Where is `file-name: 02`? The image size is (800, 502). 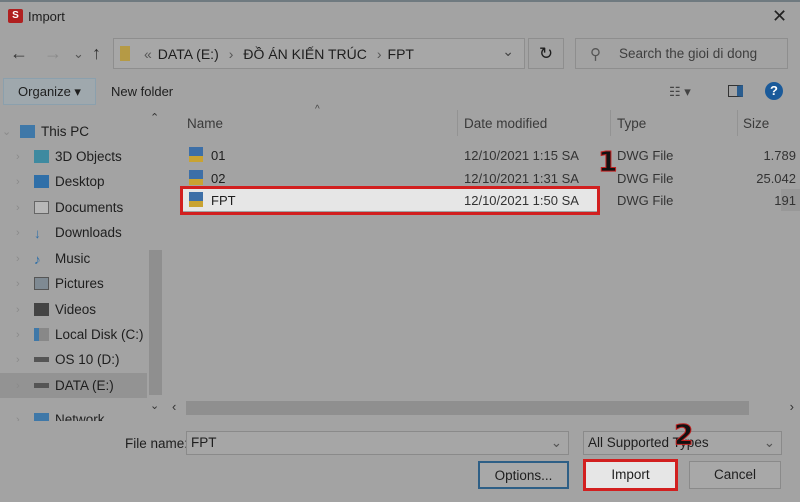
file-name: 02 is located at coordinates (218, 178).